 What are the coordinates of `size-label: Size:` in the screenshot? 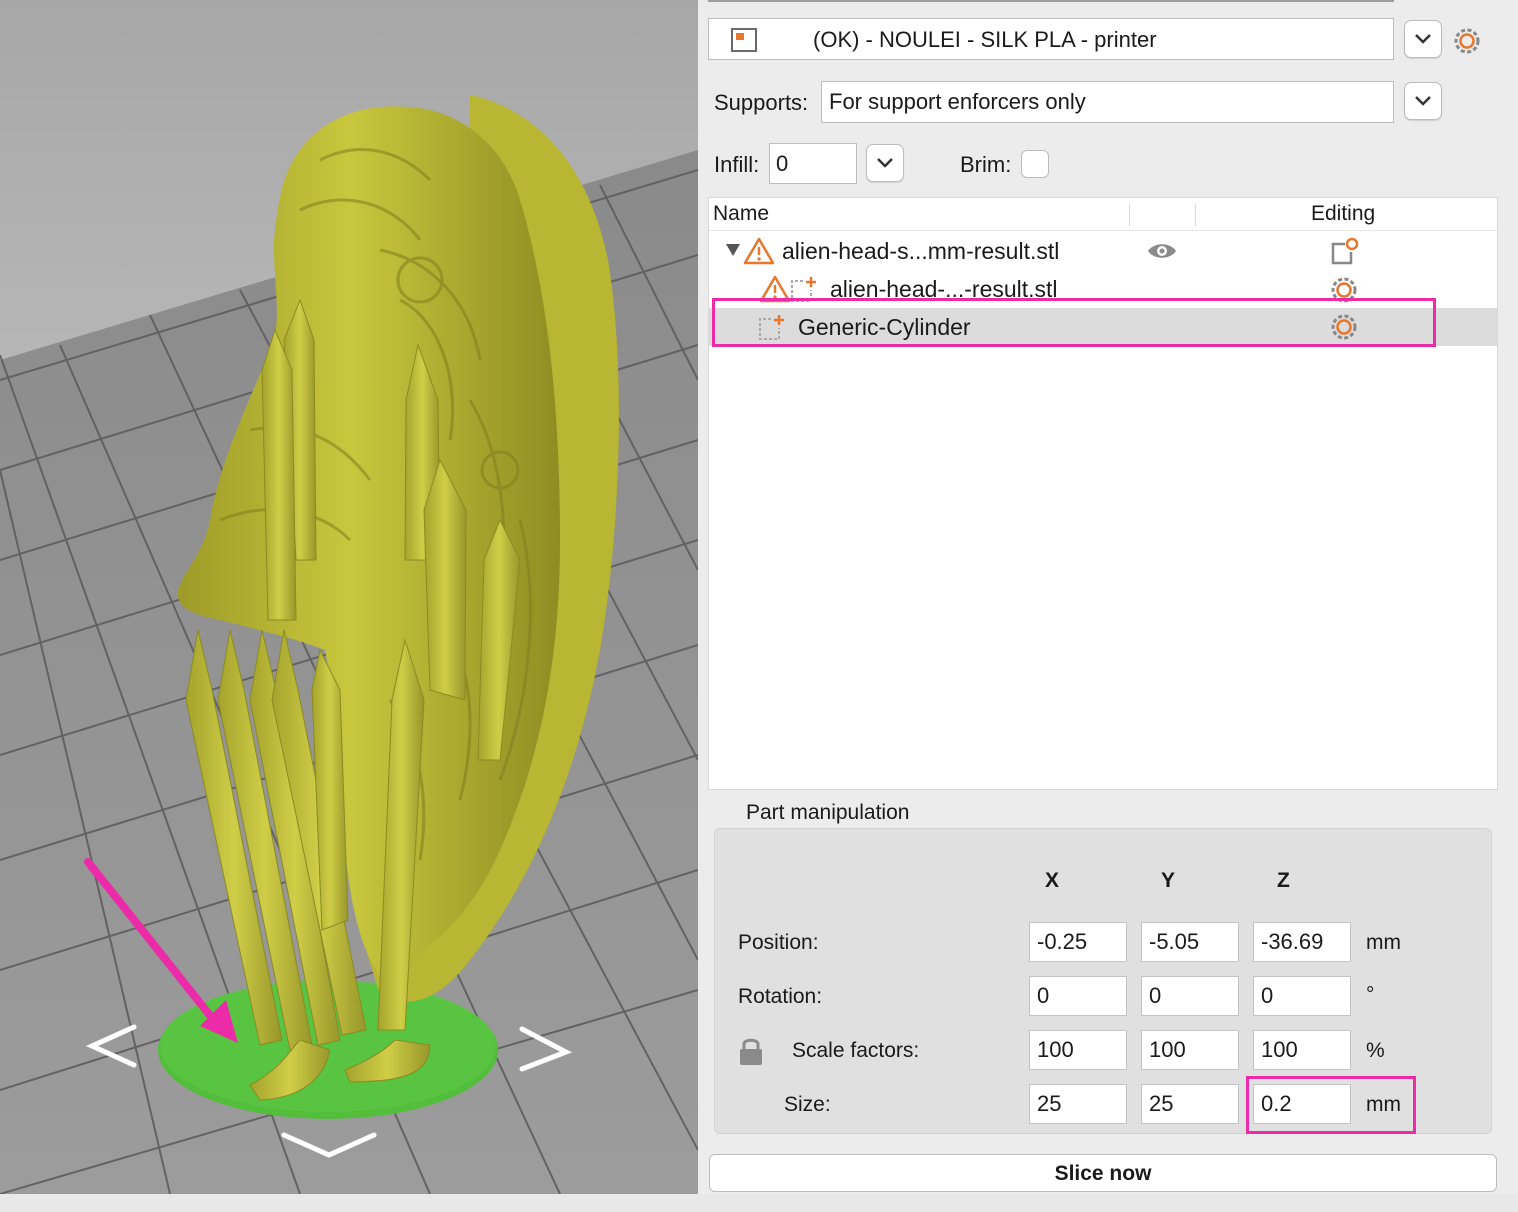 It's located at (807, 1104).